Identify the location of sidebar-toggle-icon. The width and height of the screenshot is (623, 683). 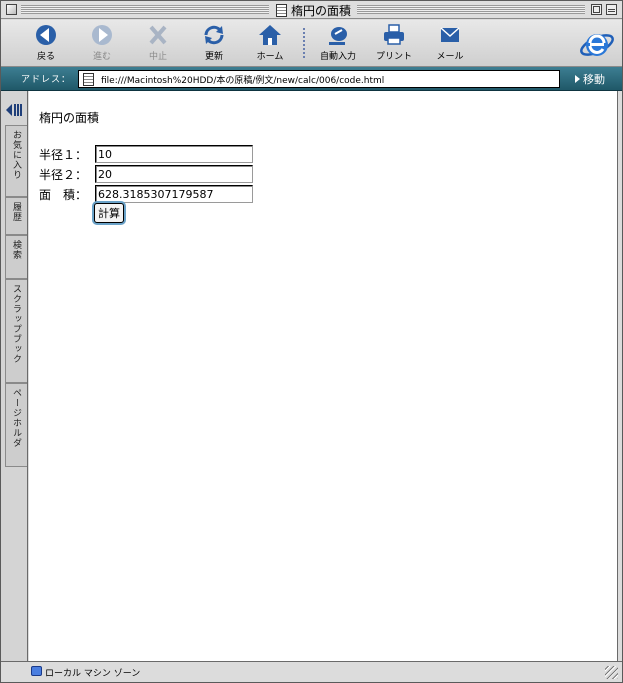
(15, 110).